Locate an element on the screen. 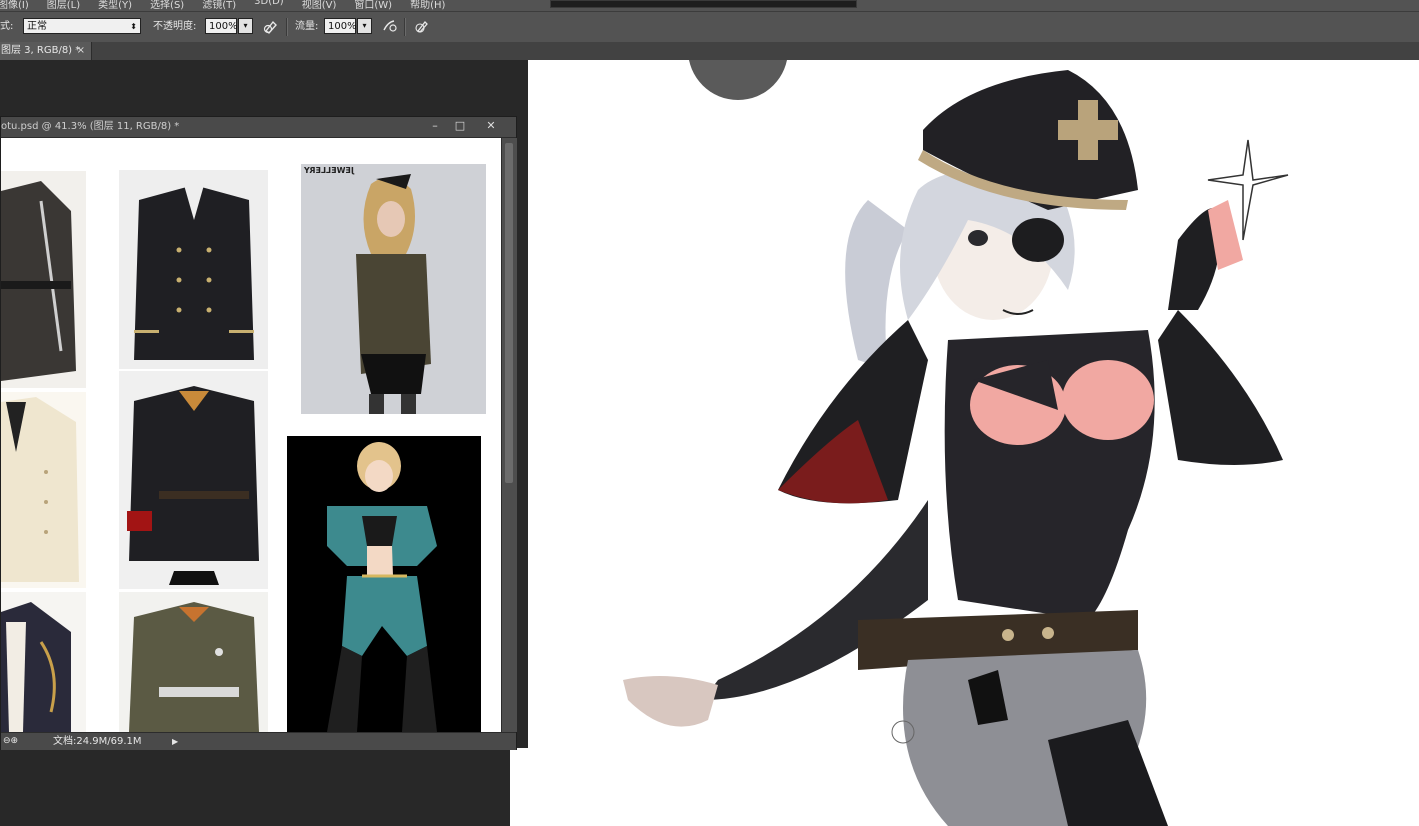  reference-status-bar: ⊖⊕ 文档:24.9M/69.1M ▶ is located at coordinates (258, 741).